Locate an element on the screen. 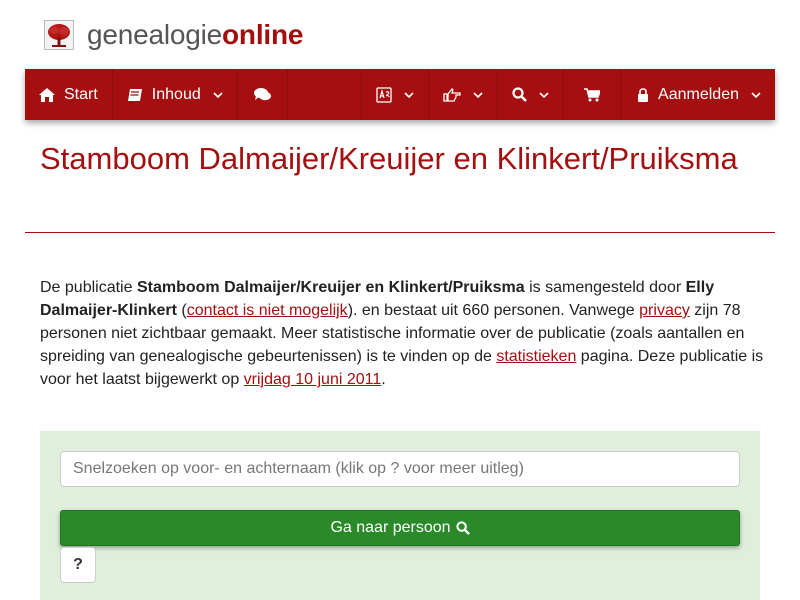 This screenshot has height=600, width=800. go-to-person-button: Ga naar persoon is located at coordinates (400, 528).